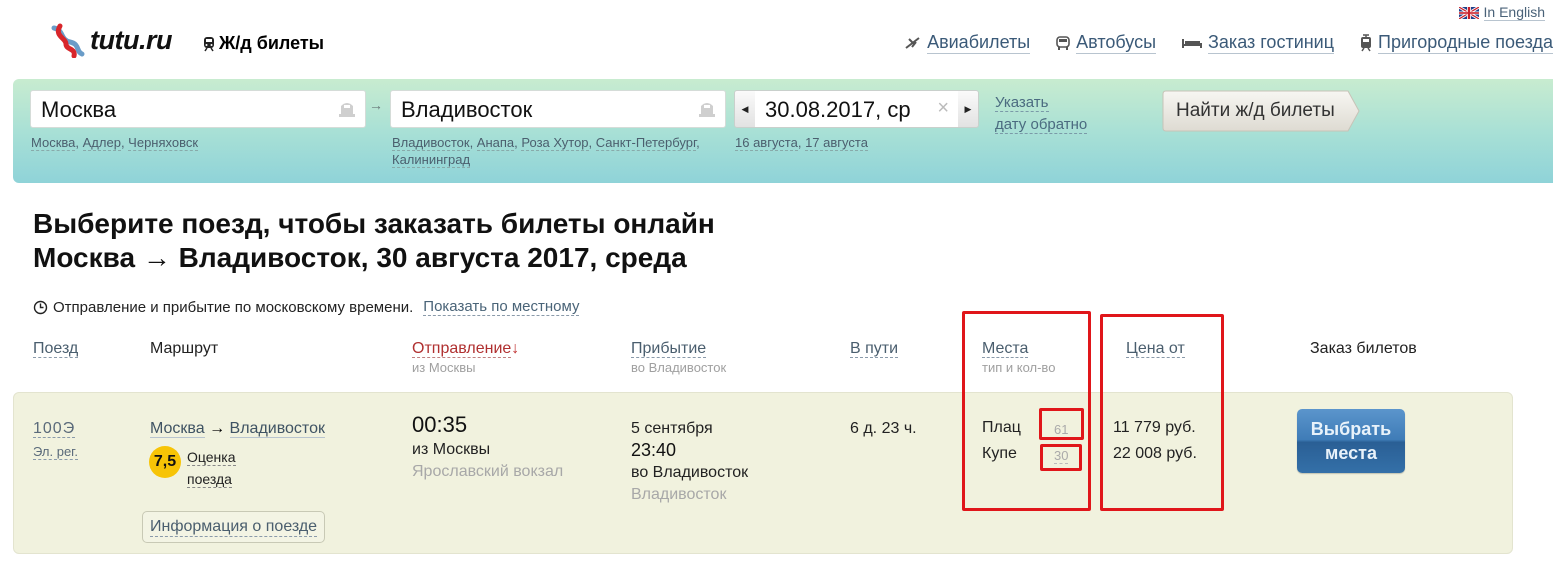 This screenshot has height=581, width=1553. Describe the element at coordinates (1001, 427) in the screenshot. I see `seat-type: Плац` at that location.